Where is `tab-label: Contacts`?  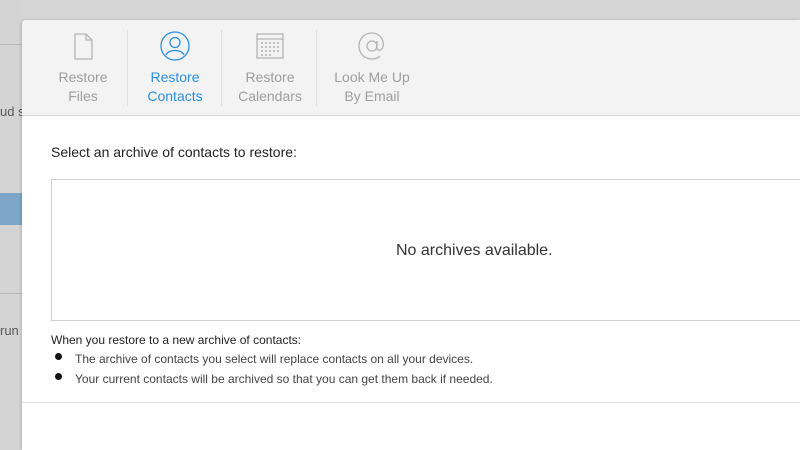
tab-label: Contacts is located at coordinates (175, 96).